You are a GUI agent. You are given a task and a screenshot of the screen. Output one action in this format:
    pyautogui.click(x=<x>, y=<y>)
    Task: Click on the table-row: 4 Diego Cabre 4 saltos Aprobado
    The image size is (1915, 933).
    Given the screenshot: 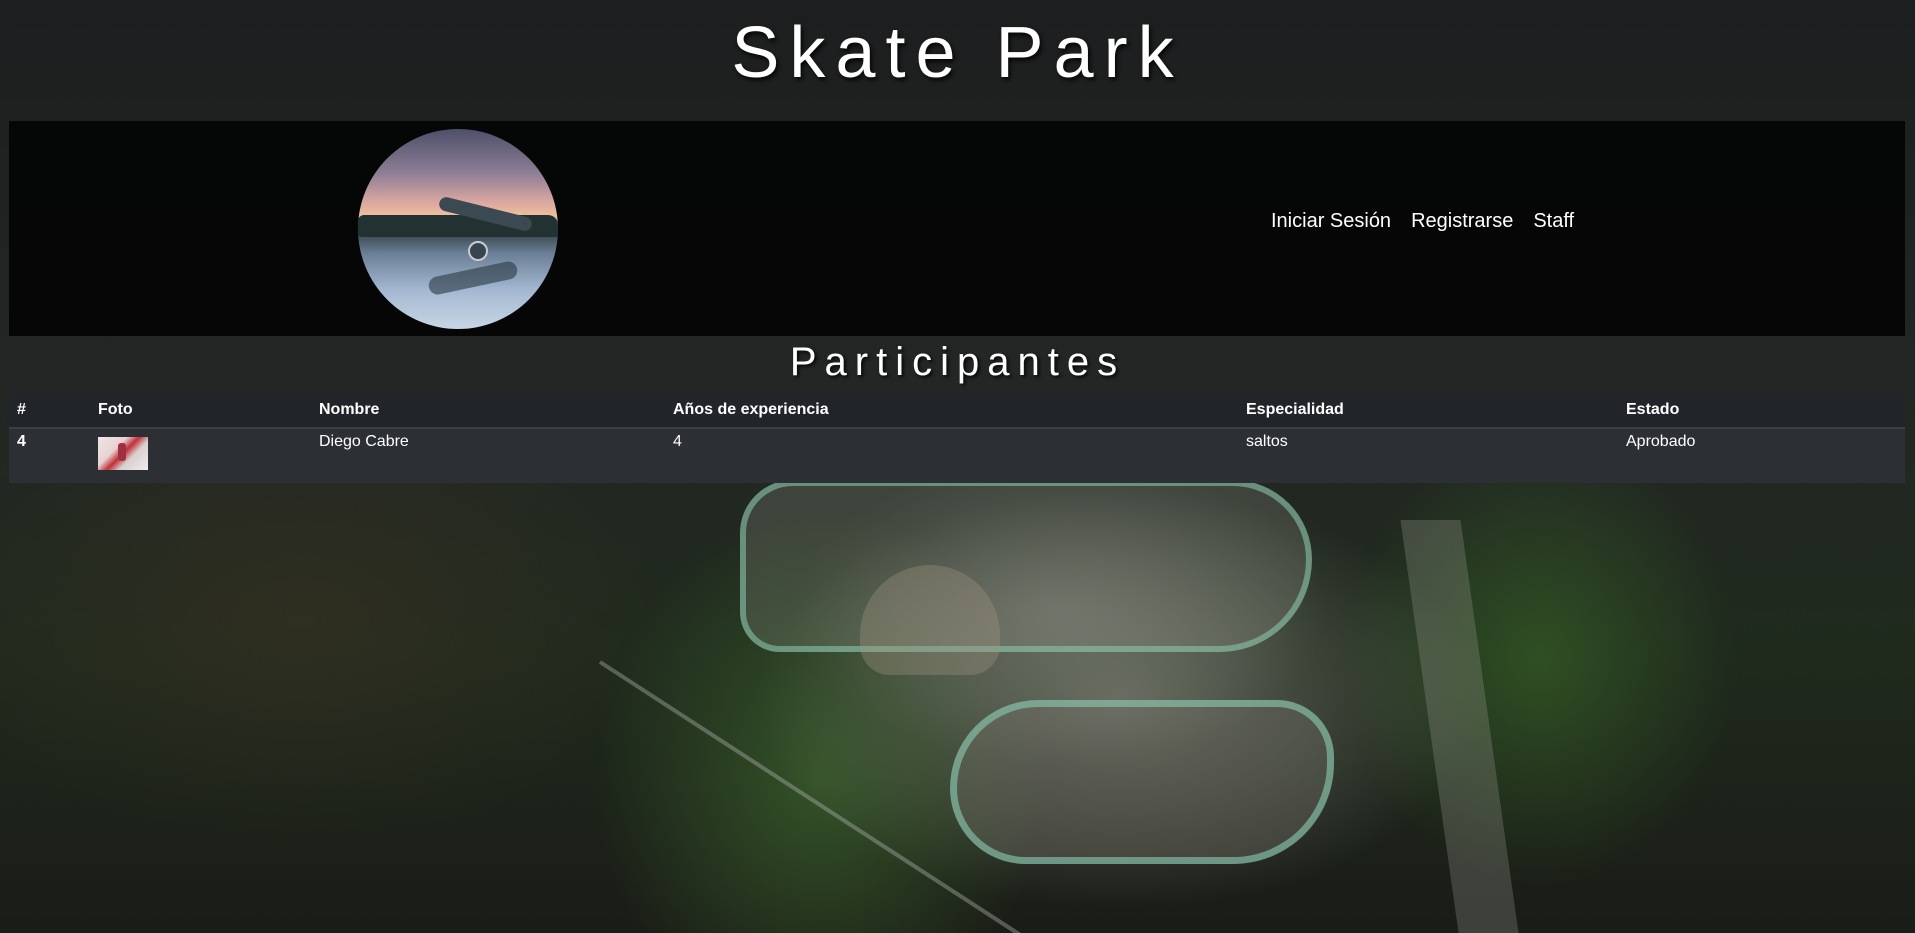 What is the action you would take?
    pyautogui.click(x=957, y=455)
    